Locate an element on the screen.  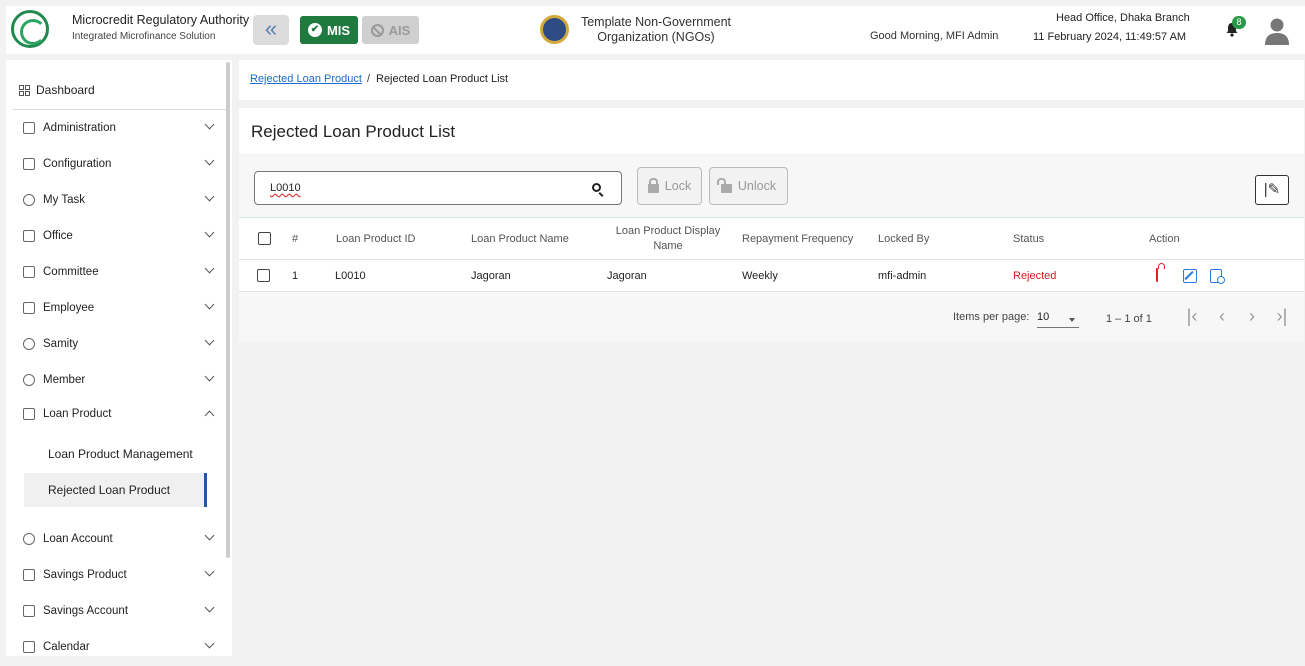
unlock-label: Unlock is located at coordinates (757, 186).